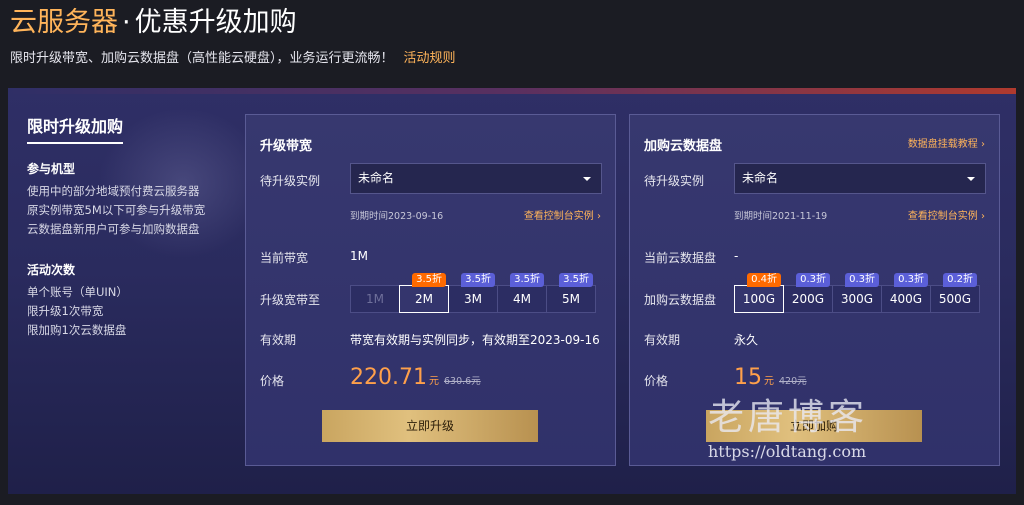  I want to click on limits-heading: 活动次数, so click(51, 270).